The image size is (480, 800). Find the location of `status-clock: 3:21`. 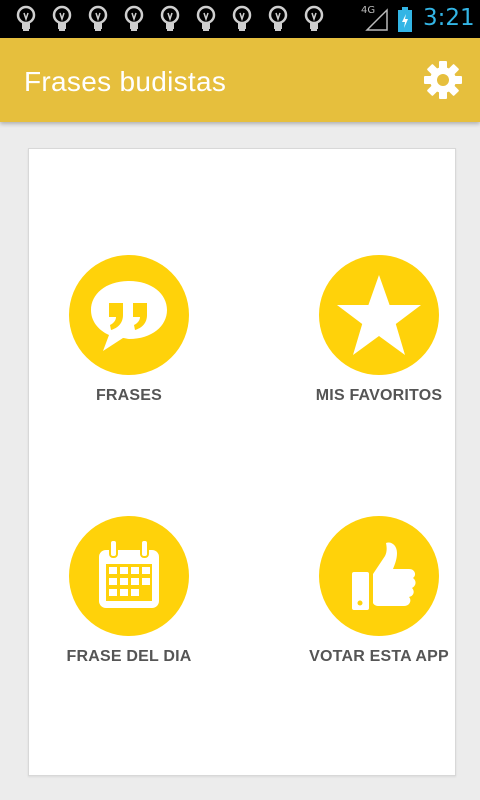

status-clock: 3:21 is located at coordinates (449, 18).